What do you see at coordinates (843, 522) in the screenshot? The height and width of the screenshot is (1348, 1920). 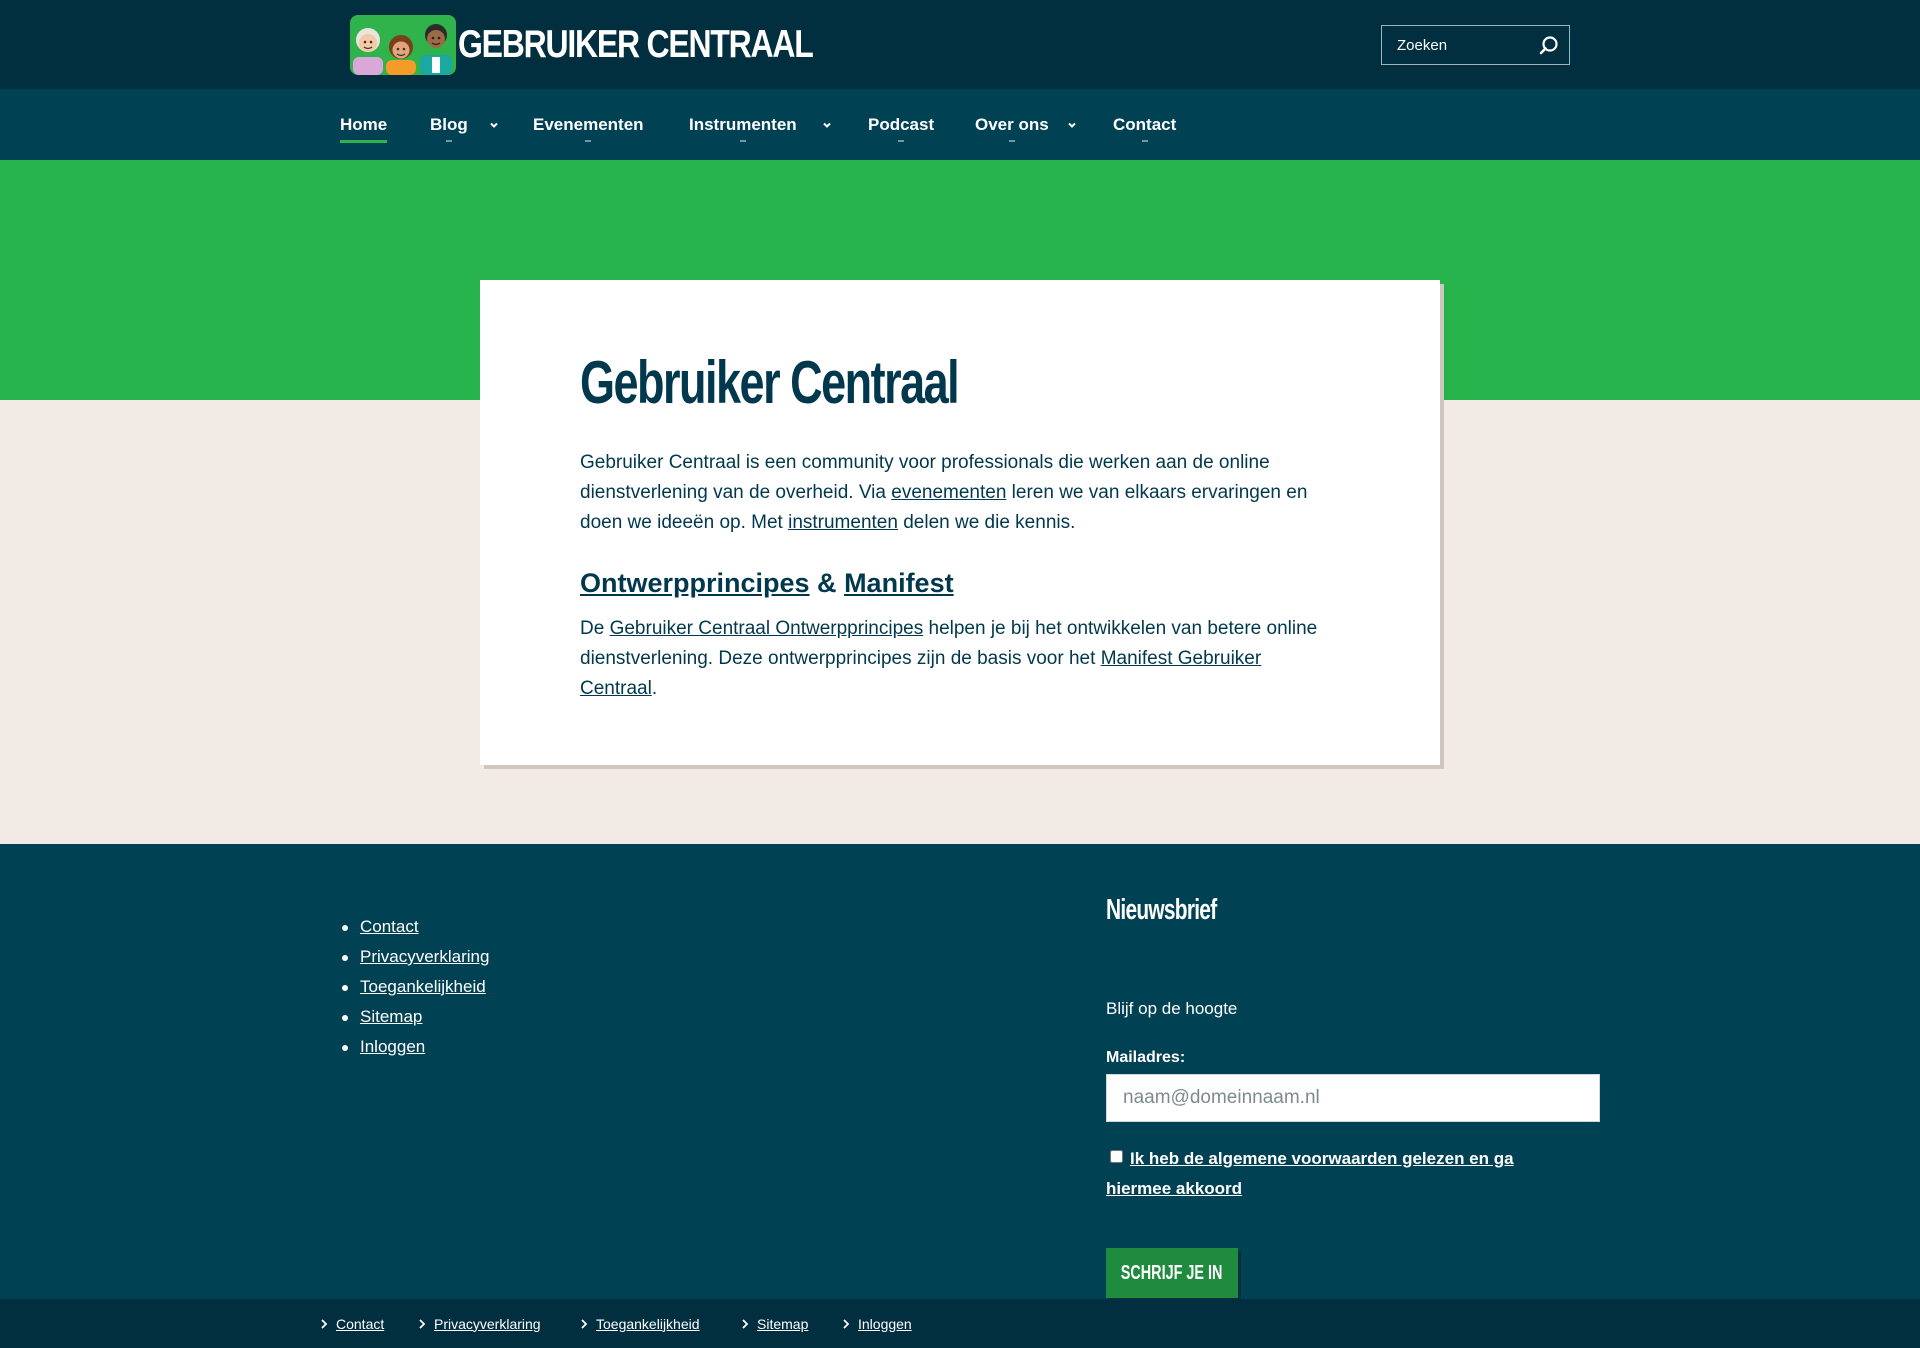 I see `instrumenten-link: instrumenten` at bounding box center [843, 522].